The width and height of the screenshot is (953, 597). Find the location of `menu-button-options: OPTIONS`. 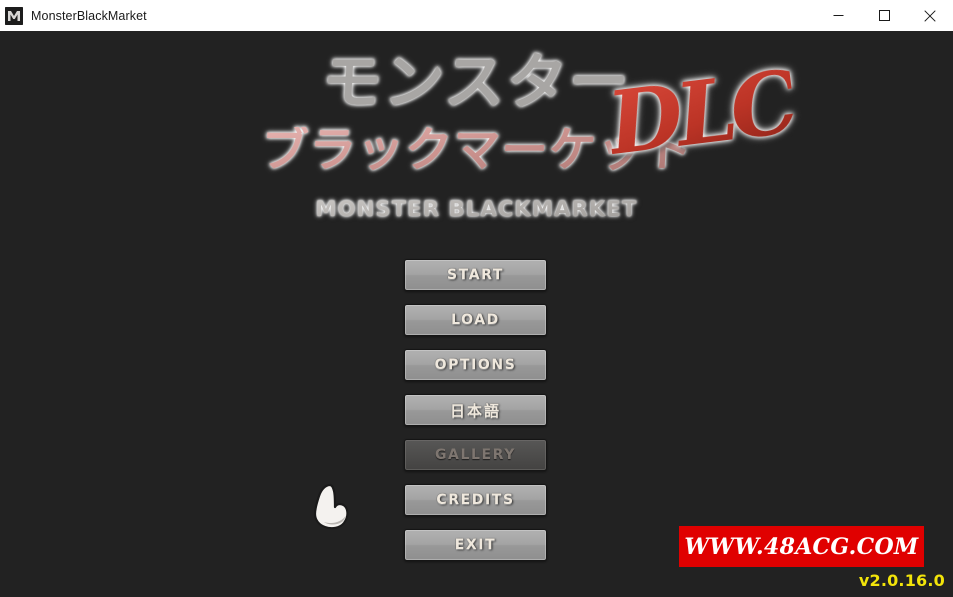

menu-button-options: OPTIONS is located at coordinates (475, 365).